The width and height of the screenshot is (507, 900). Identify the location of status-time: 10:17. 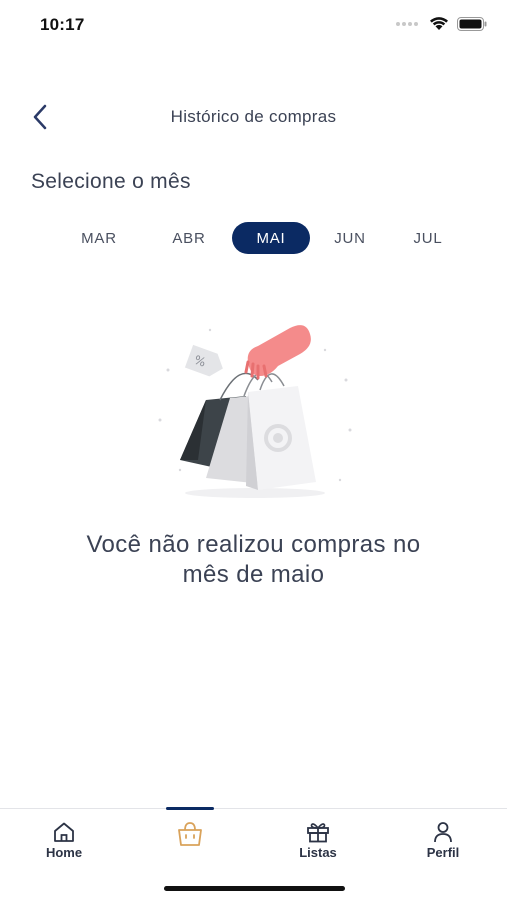
(62, 24).